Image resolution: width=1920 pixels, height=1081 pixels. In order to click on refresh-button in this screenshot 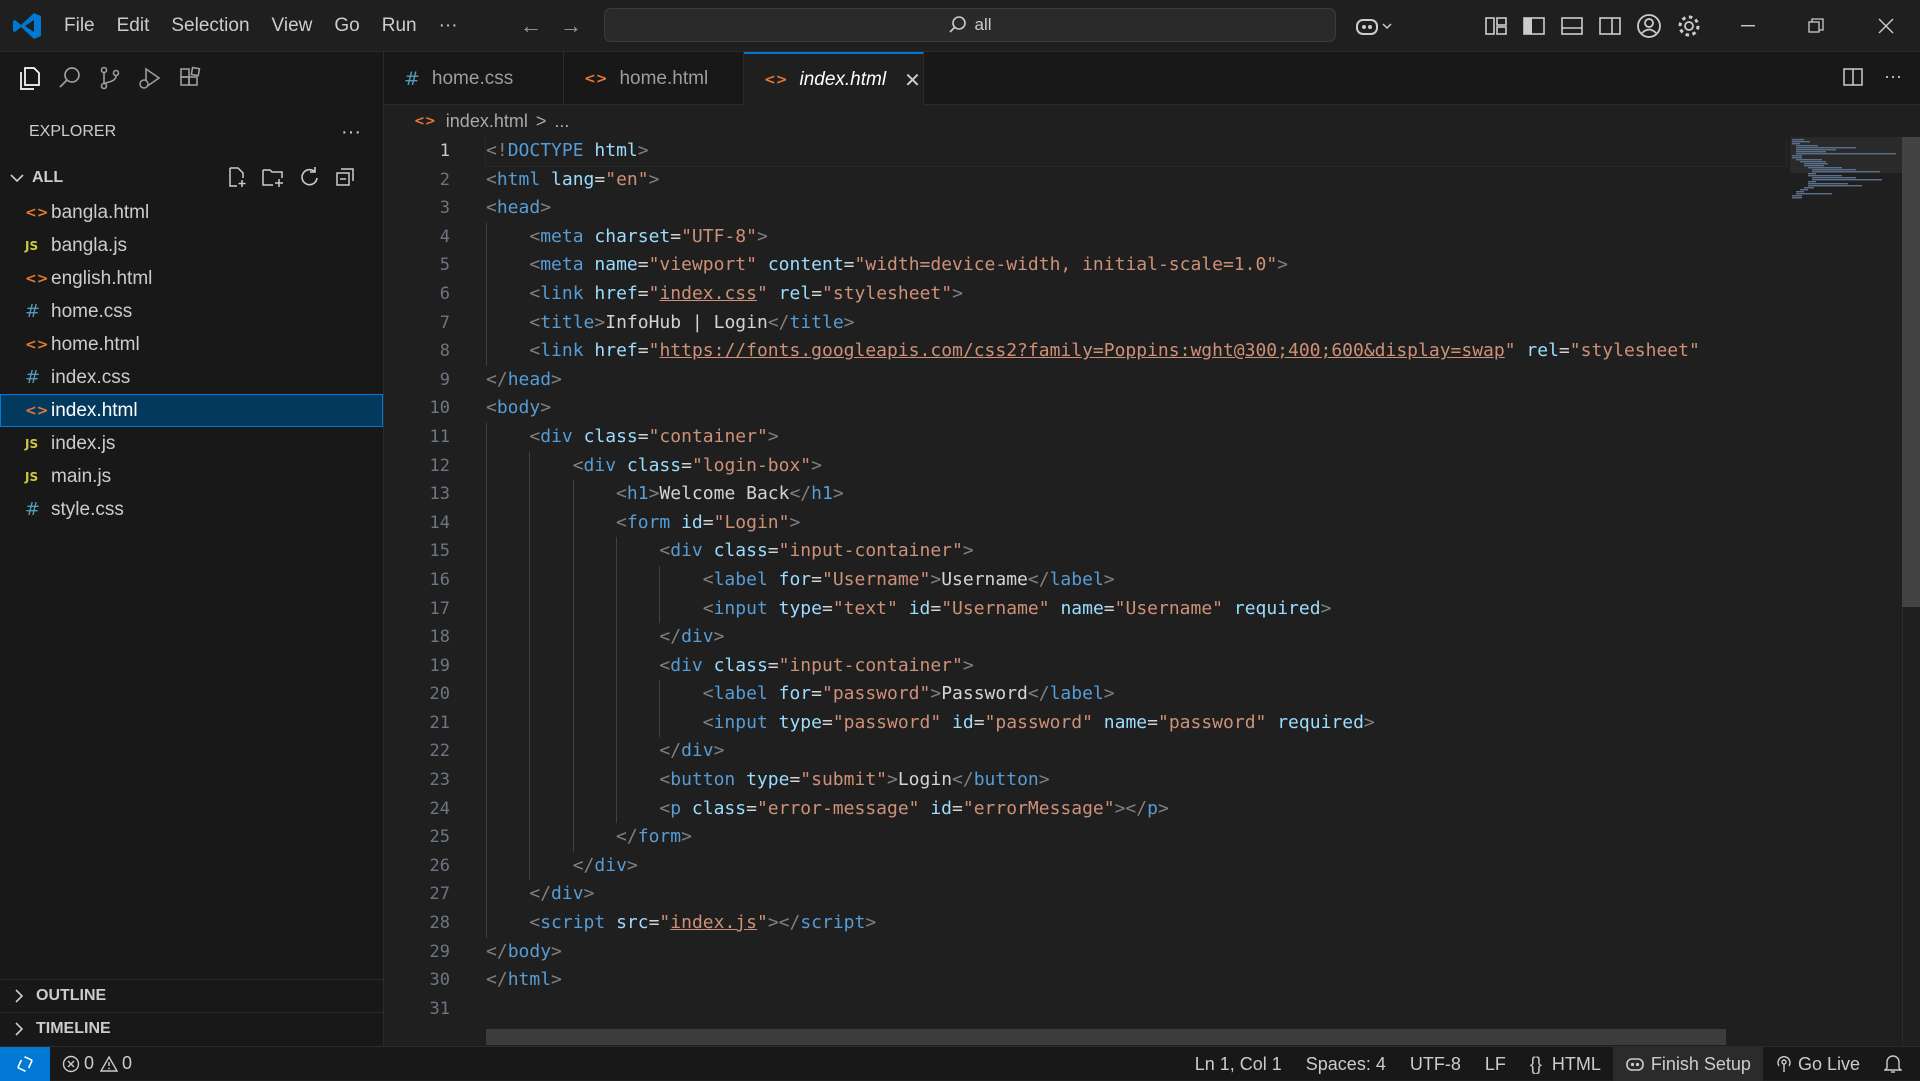, I will do `click(309, 177)`.